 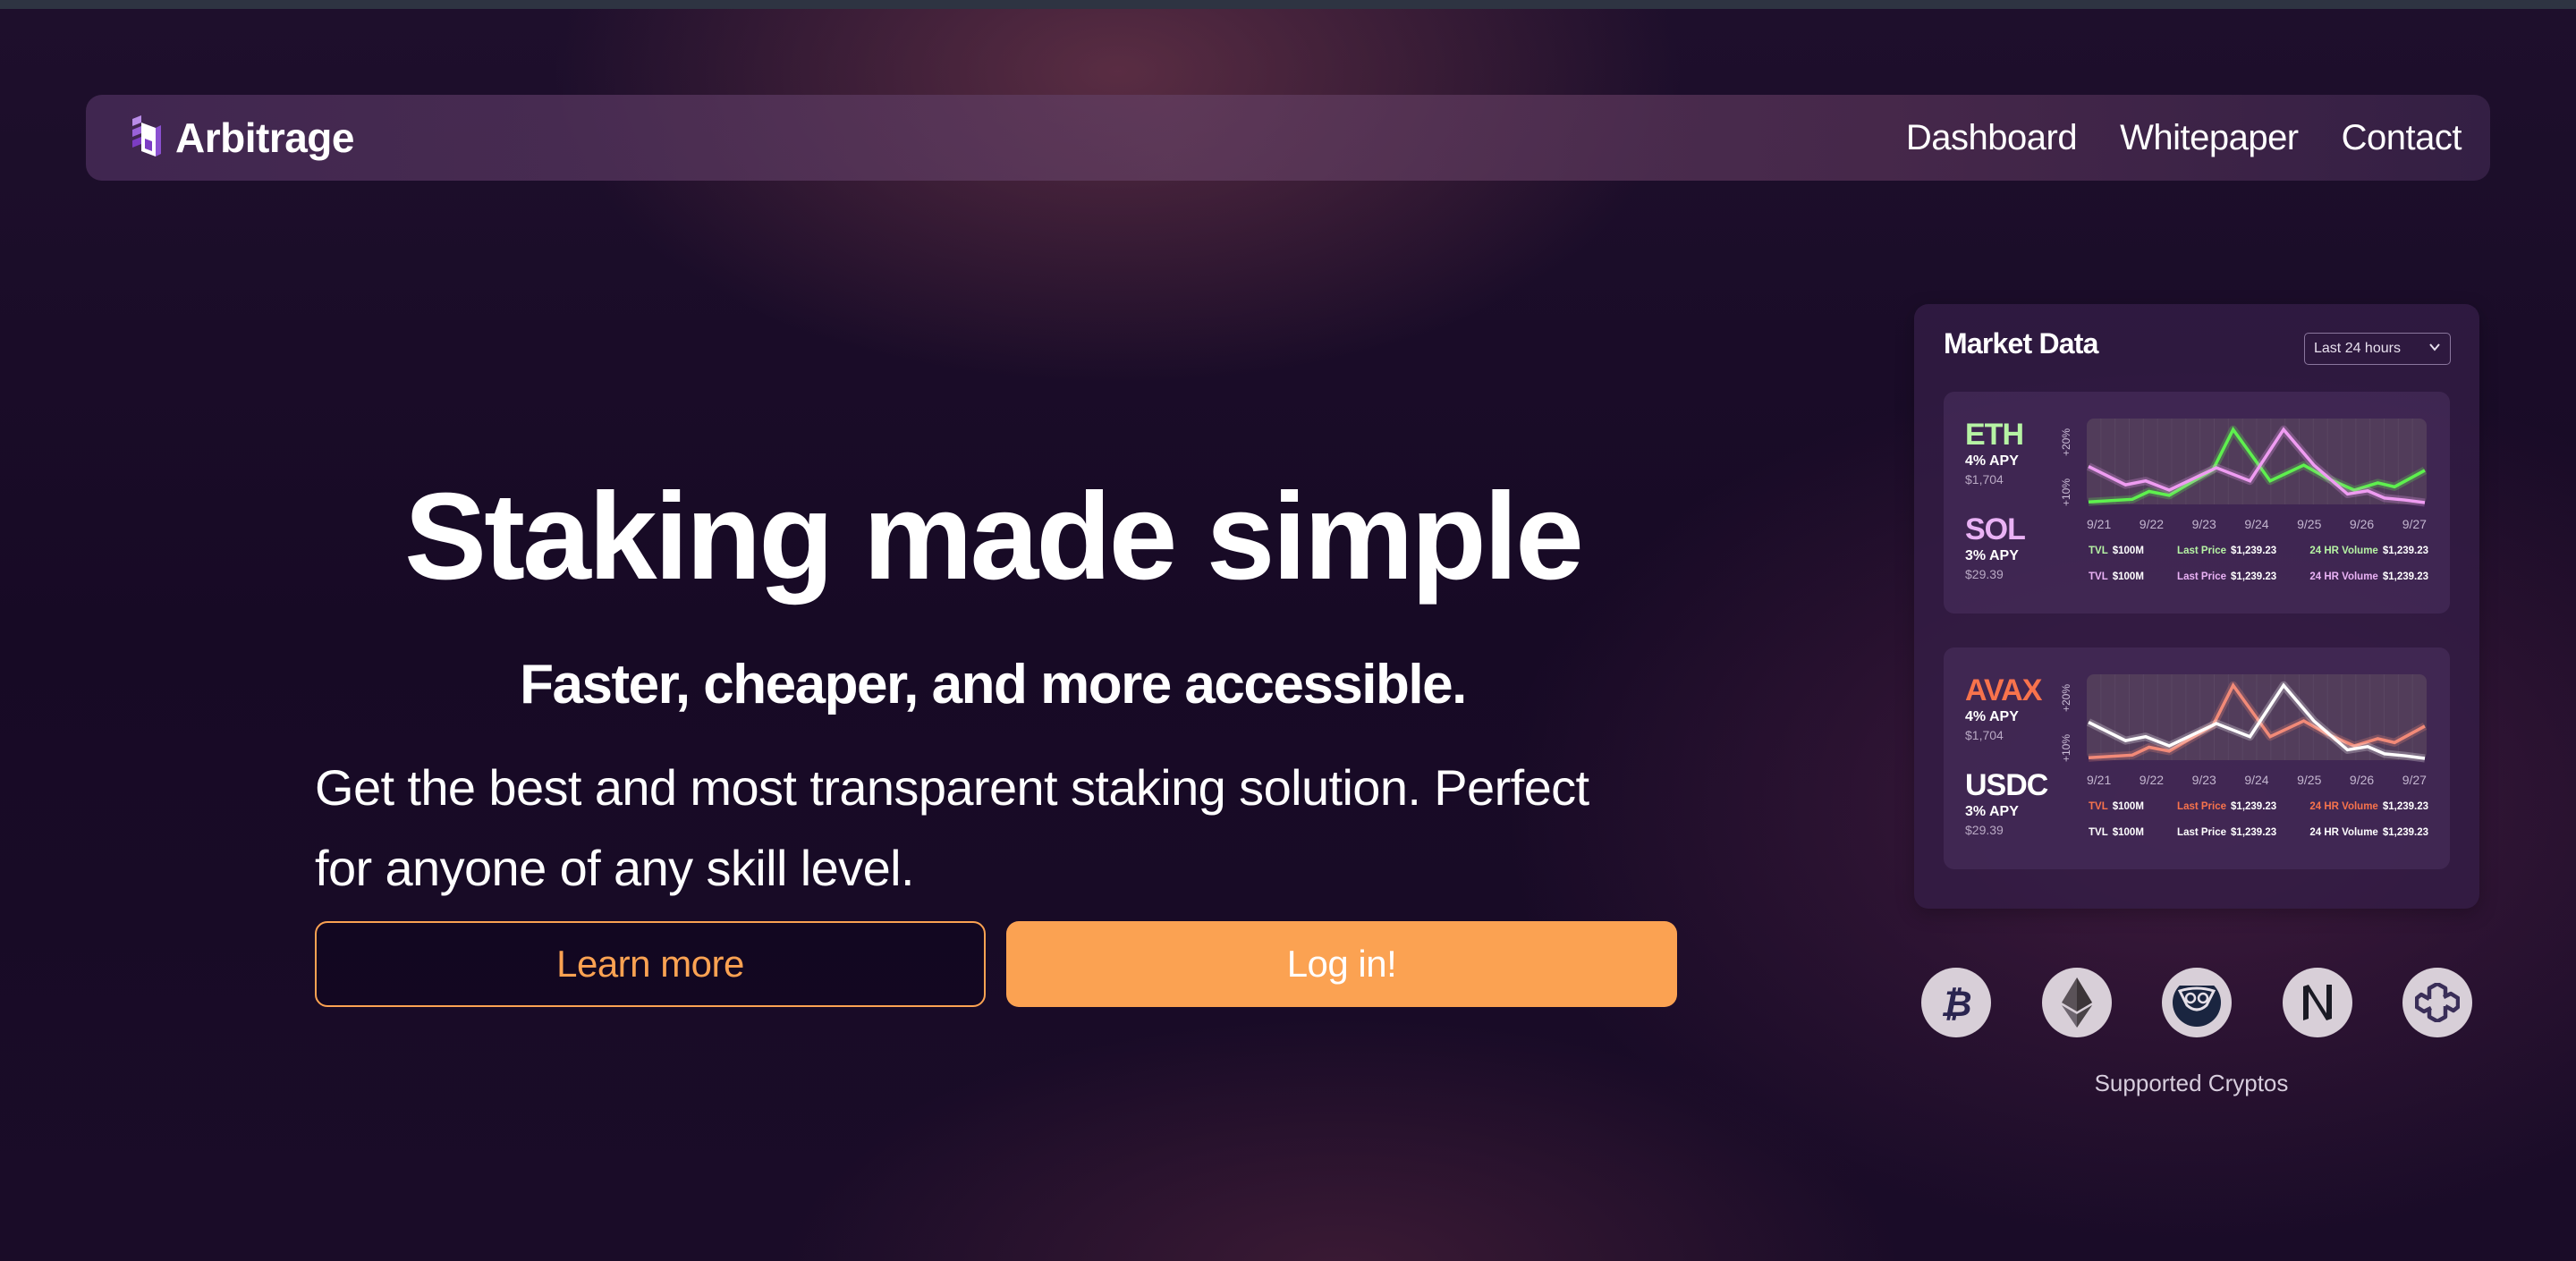 I want to click on market-data-title: Market Data, so click(x=2021, y=343).